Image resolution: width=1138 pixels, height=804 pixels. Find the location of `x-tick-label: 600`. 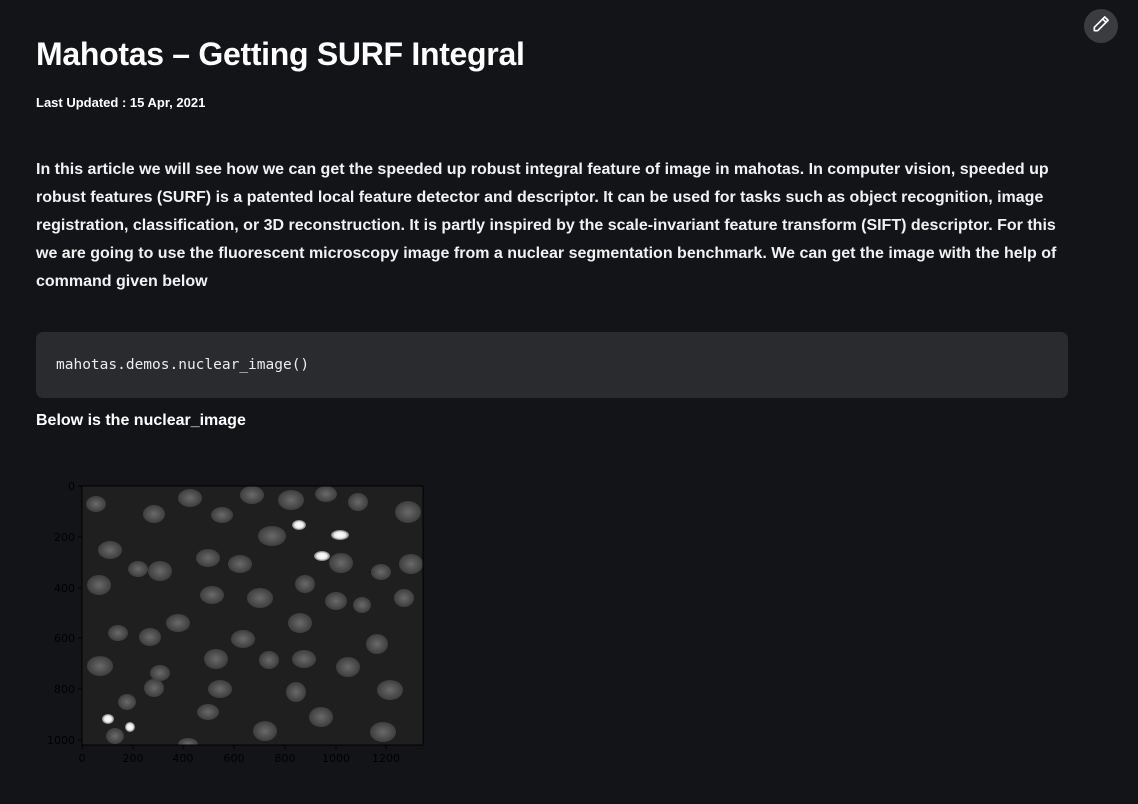

x-tick-label: 600 is located at coordinates (234, 758).